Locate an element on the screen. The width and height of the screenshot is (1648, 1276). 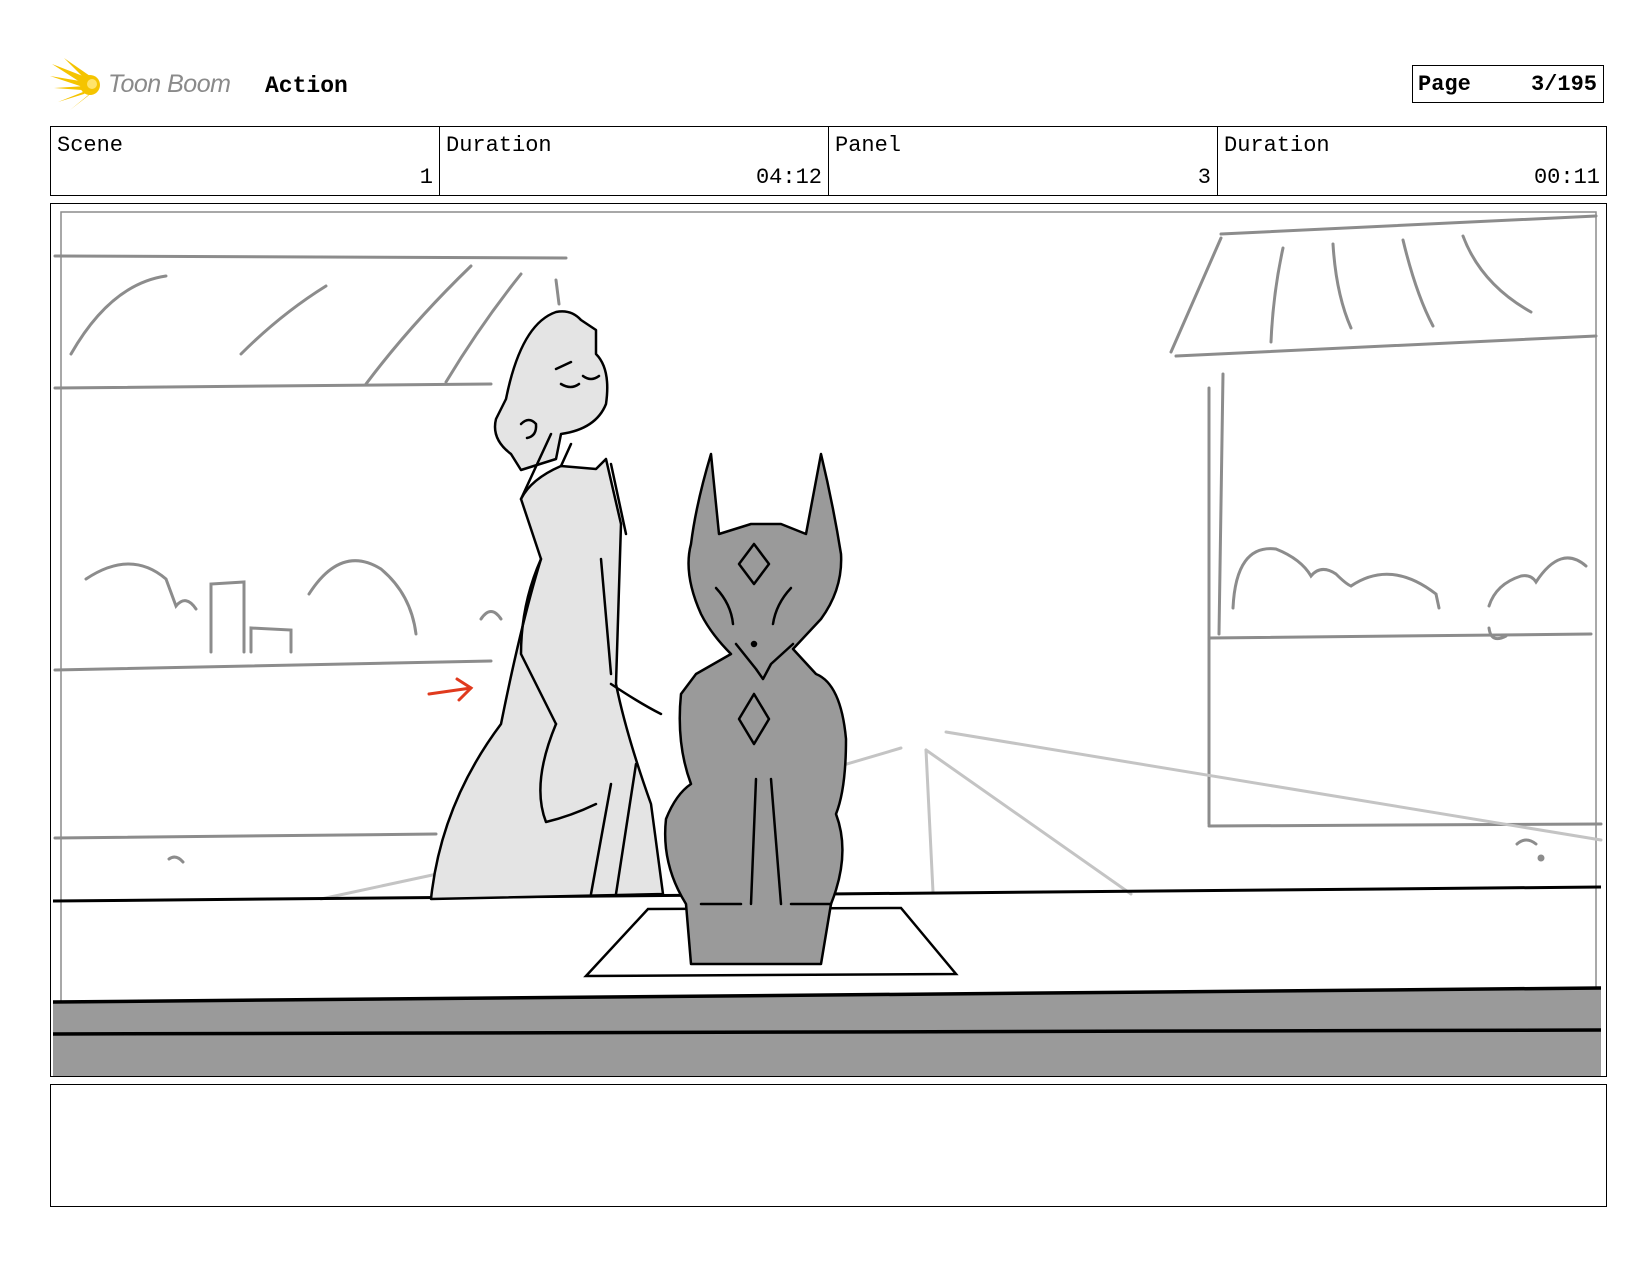
left-awning is located at coordinates (310, 322).